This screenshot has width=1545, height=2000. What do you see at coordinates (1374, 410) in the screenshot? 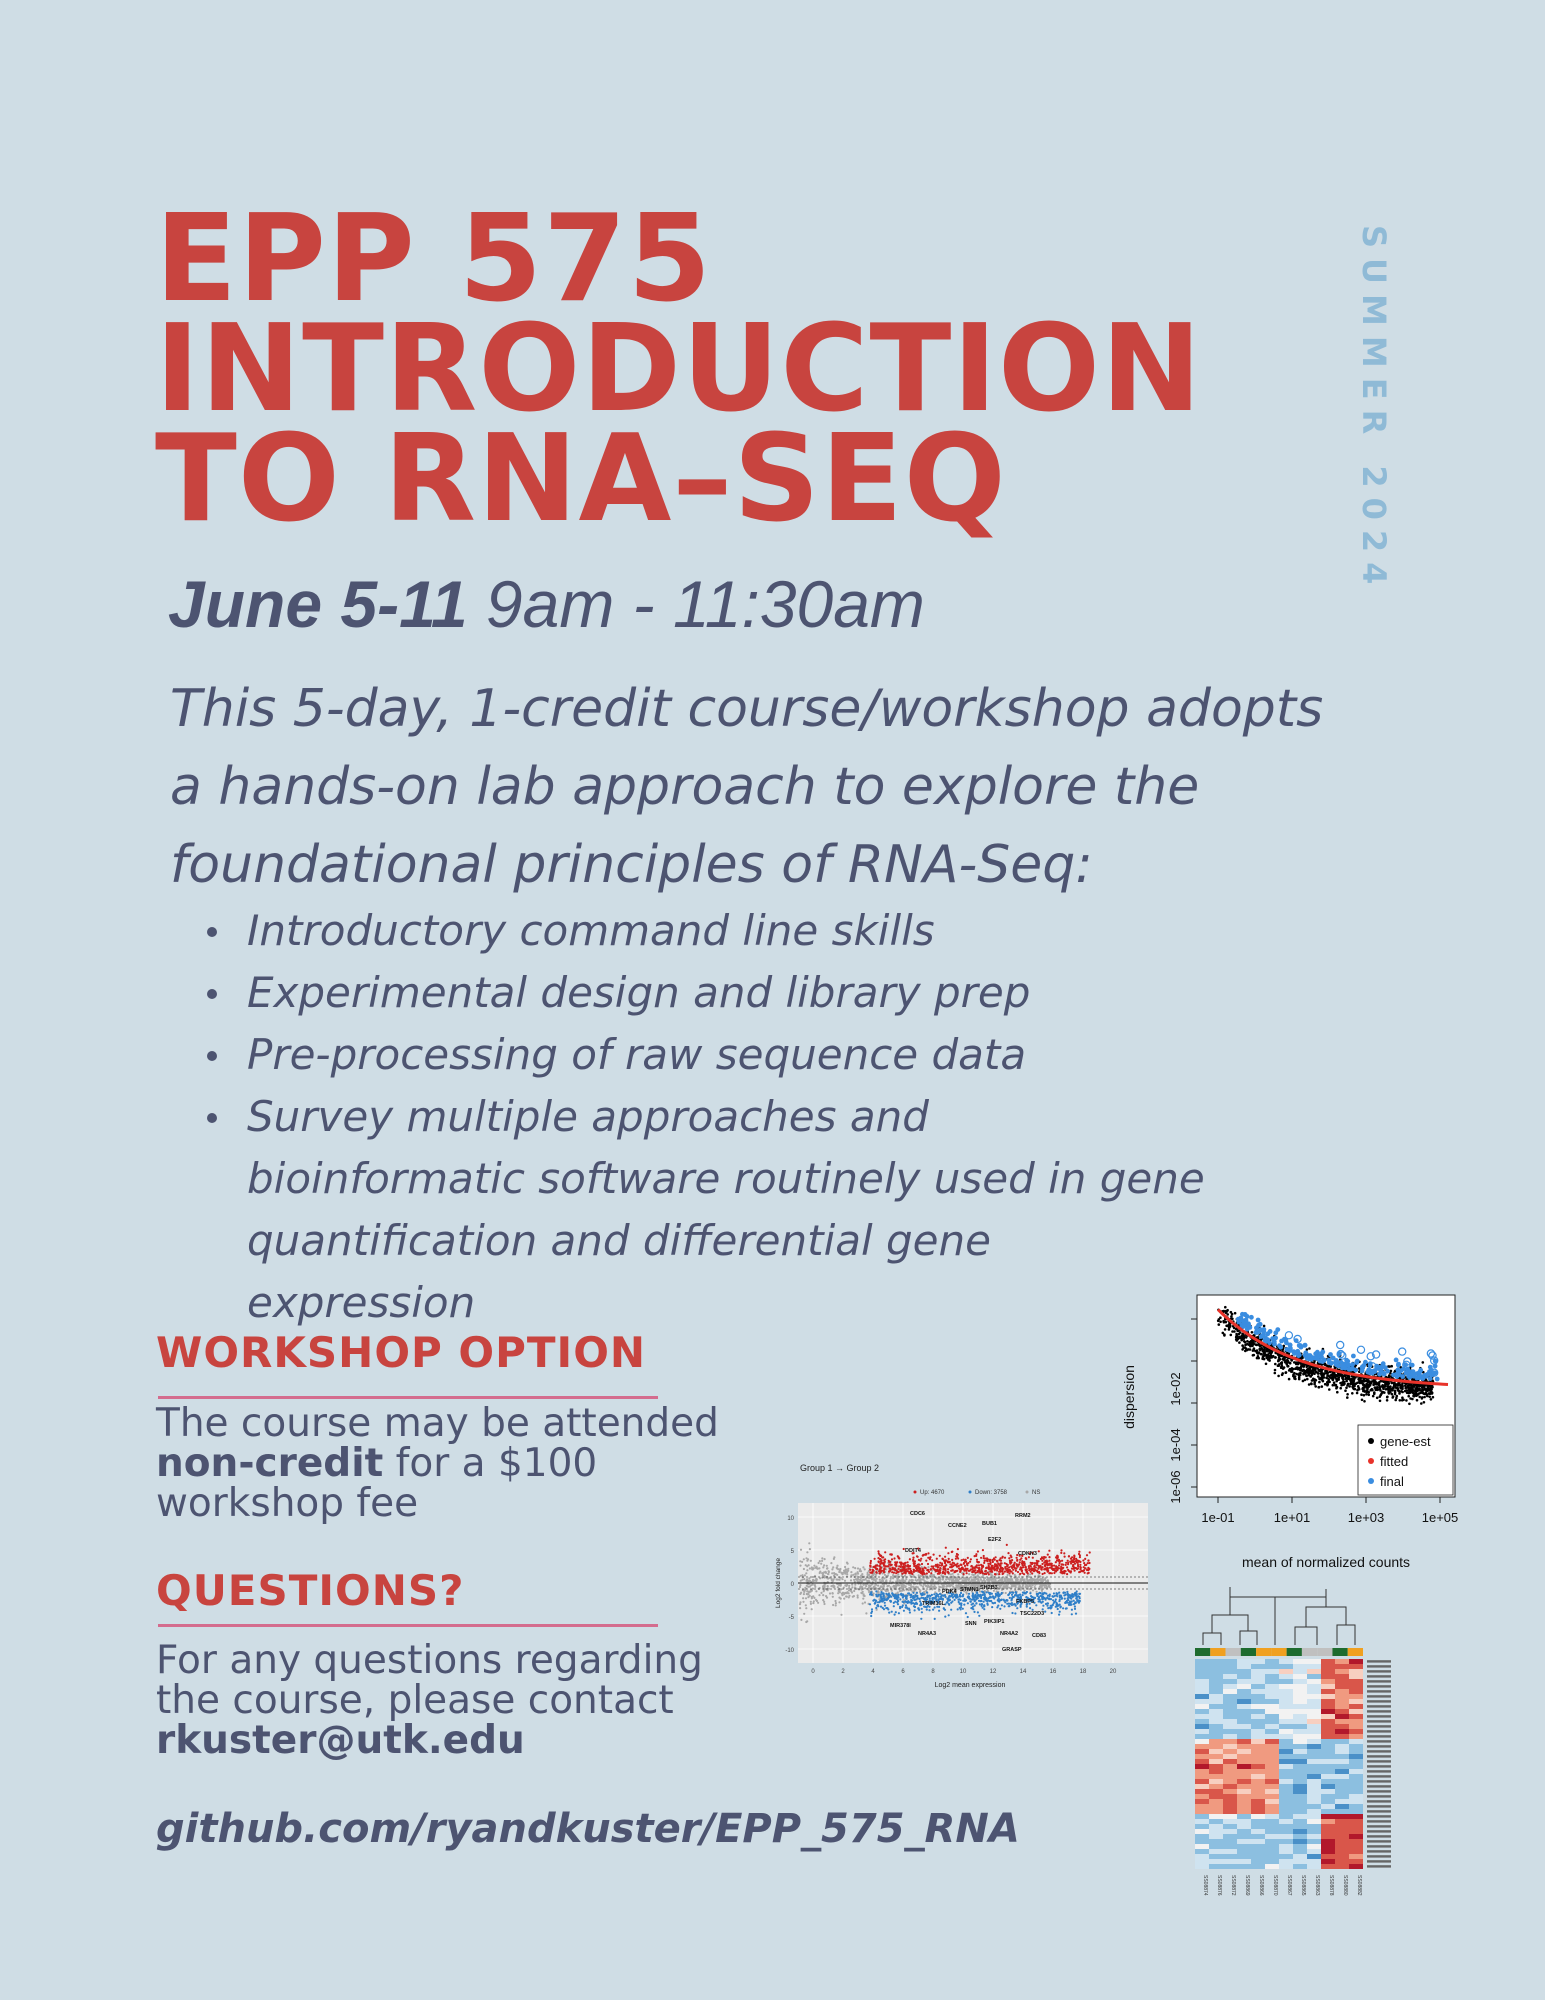
I see `season-label: SUMMER 2024` at bounding box center [1374, 410].